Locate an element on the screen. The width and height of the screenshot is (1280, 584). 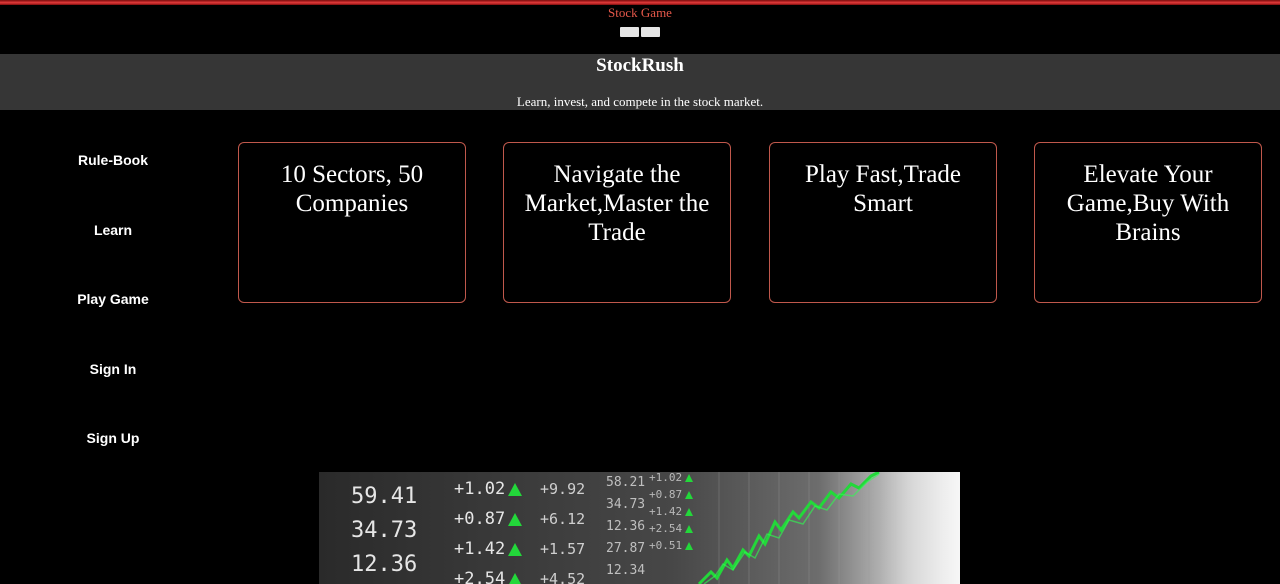
menu-toggle-icon is located at coordinates (640, 32).